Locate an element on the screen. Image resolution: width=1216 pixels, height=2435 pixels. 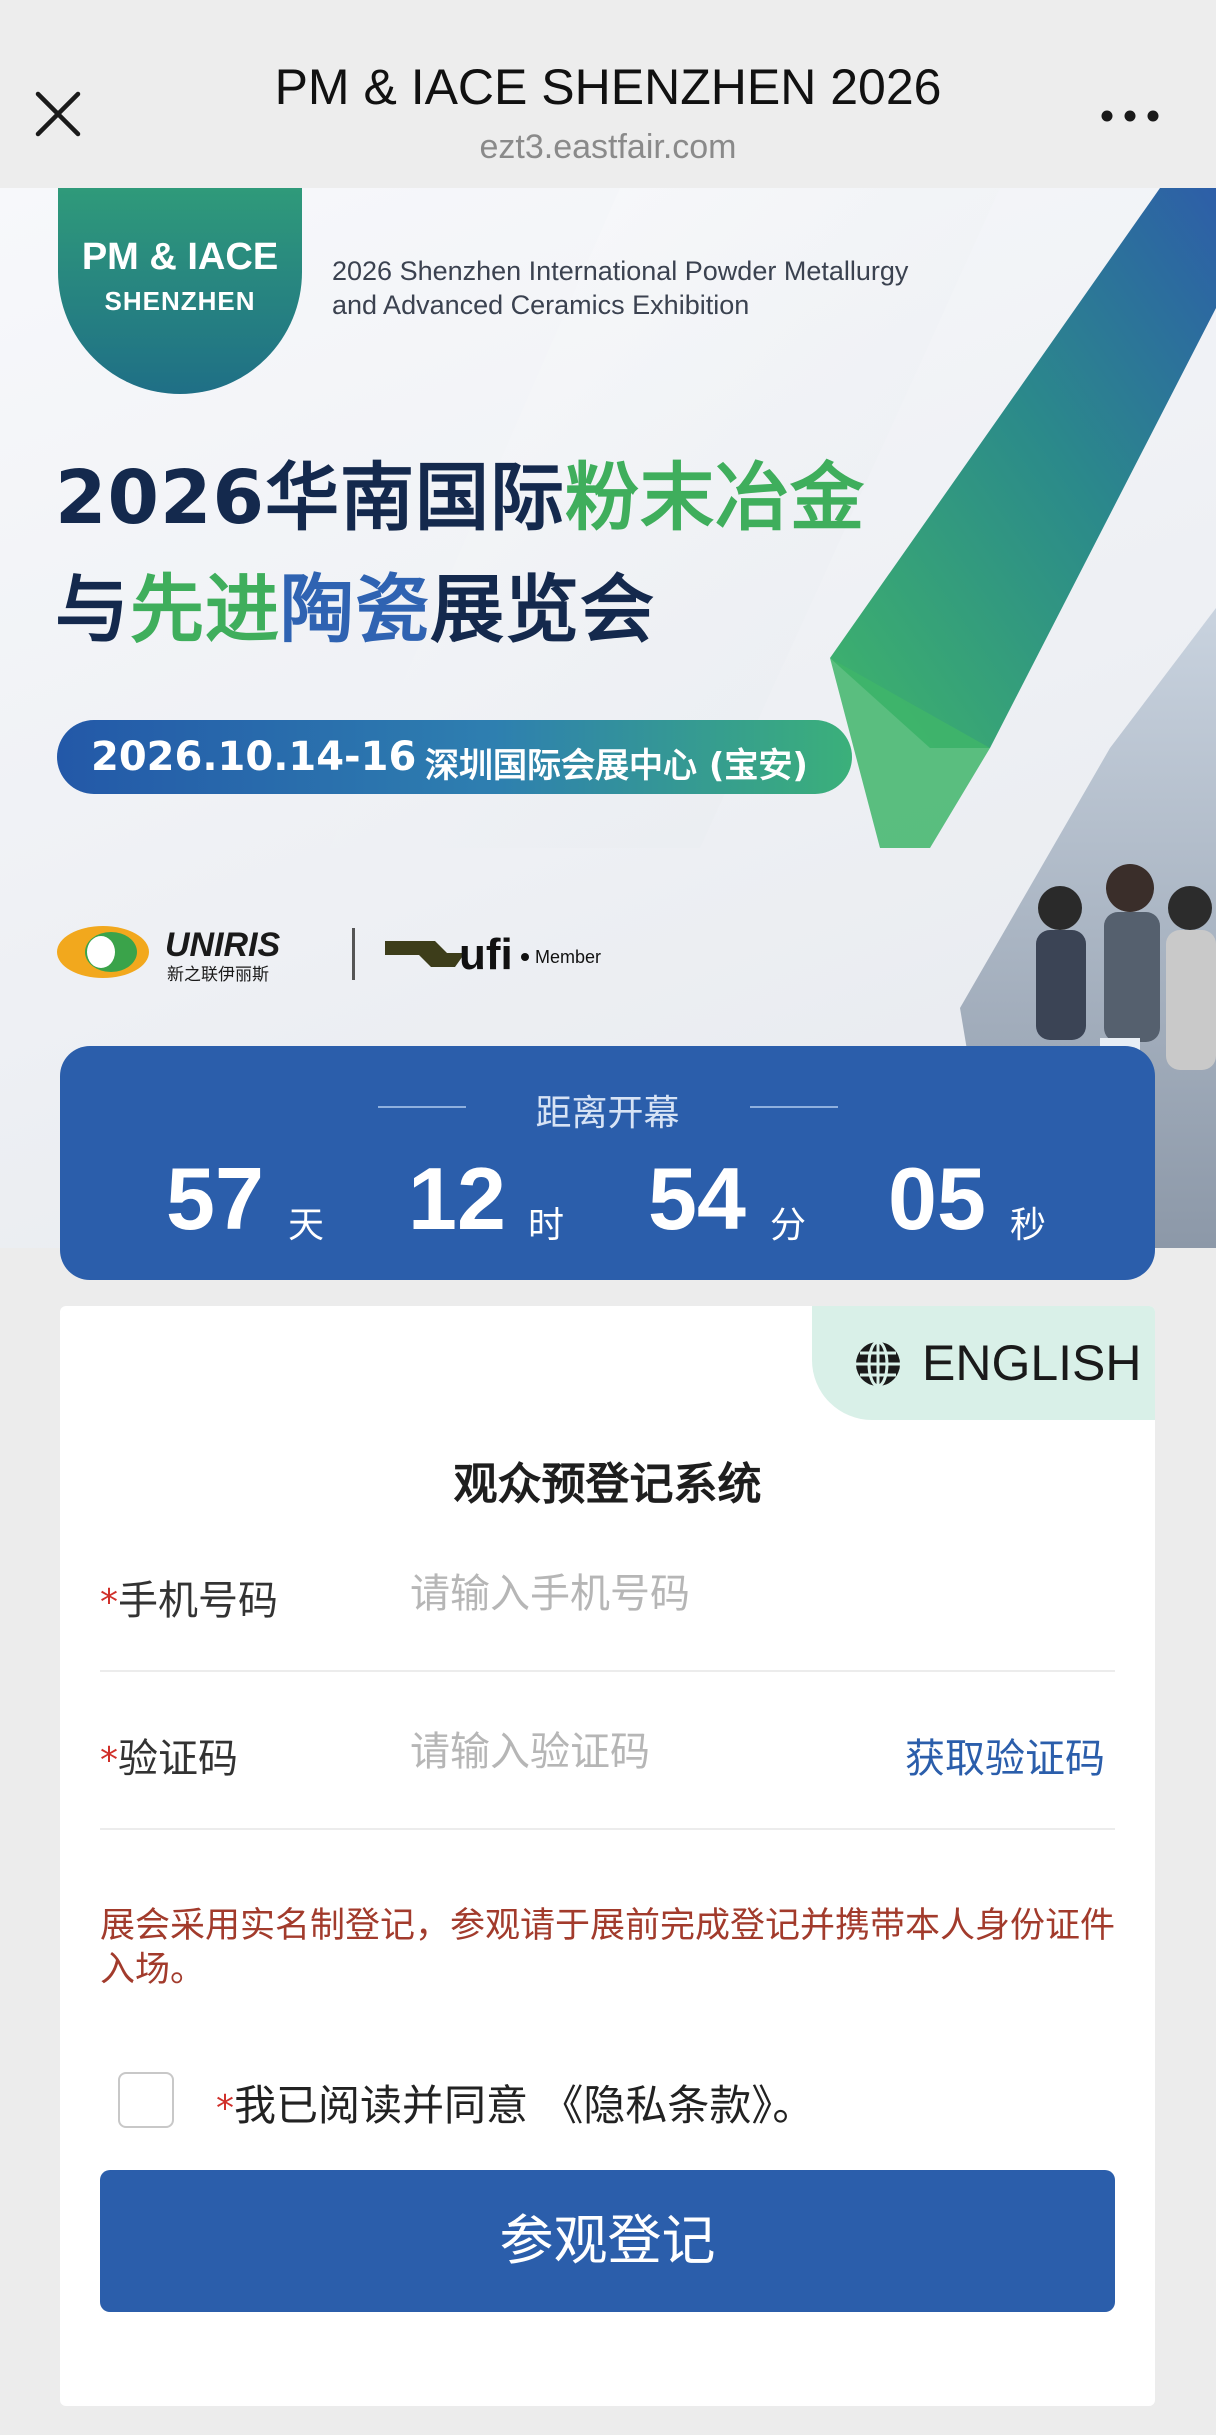
code-label: *验证码 is located at coordinates (169, 1755).